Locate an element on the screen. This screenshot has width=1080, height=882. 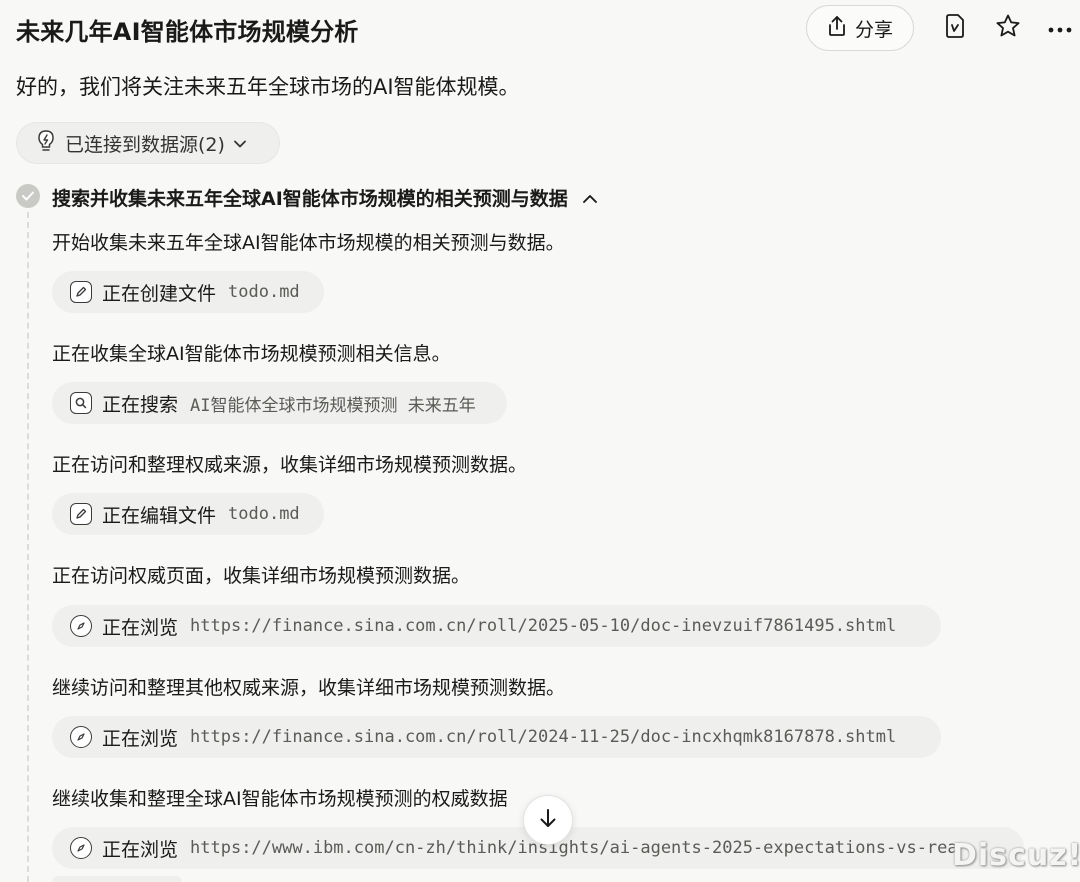
watermark-logo: Discuz! is located at coordinates (1016, 855).